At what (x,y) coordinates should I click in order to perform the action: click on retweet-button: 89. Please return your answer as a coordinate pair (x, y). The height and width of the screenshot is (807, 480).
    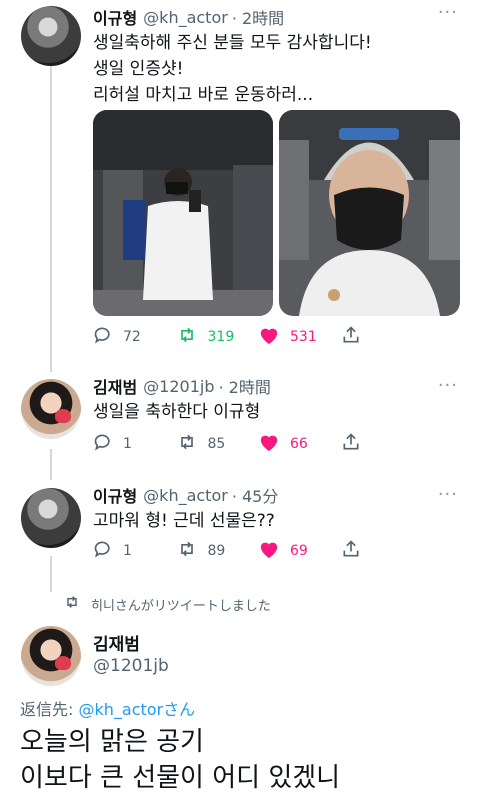
    Looking at the image, I should click on (217, 551).